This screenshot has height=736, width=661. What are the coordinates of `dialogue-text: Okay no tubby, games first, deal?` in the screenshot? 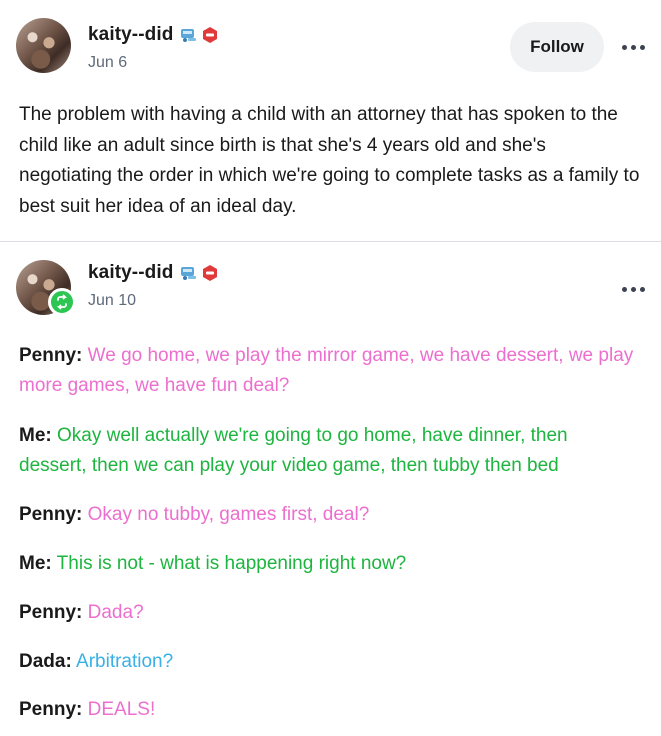 It's located at (228, 514).